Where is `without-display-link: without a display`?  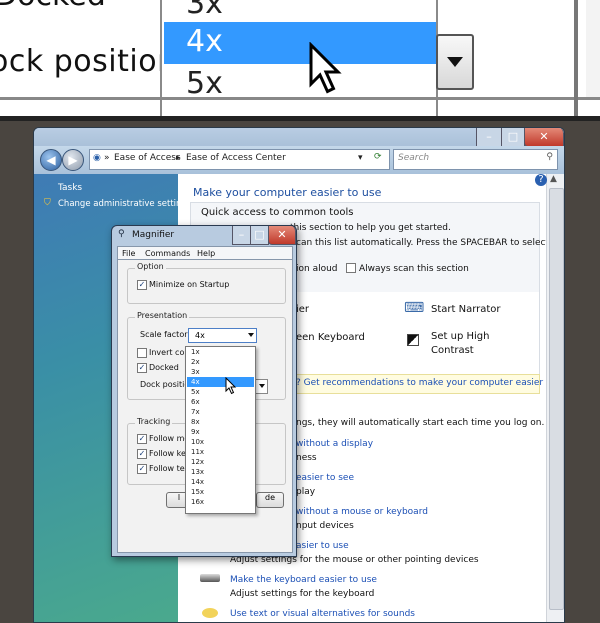 without-display-link: without a display is located at coordinates (334, 444).